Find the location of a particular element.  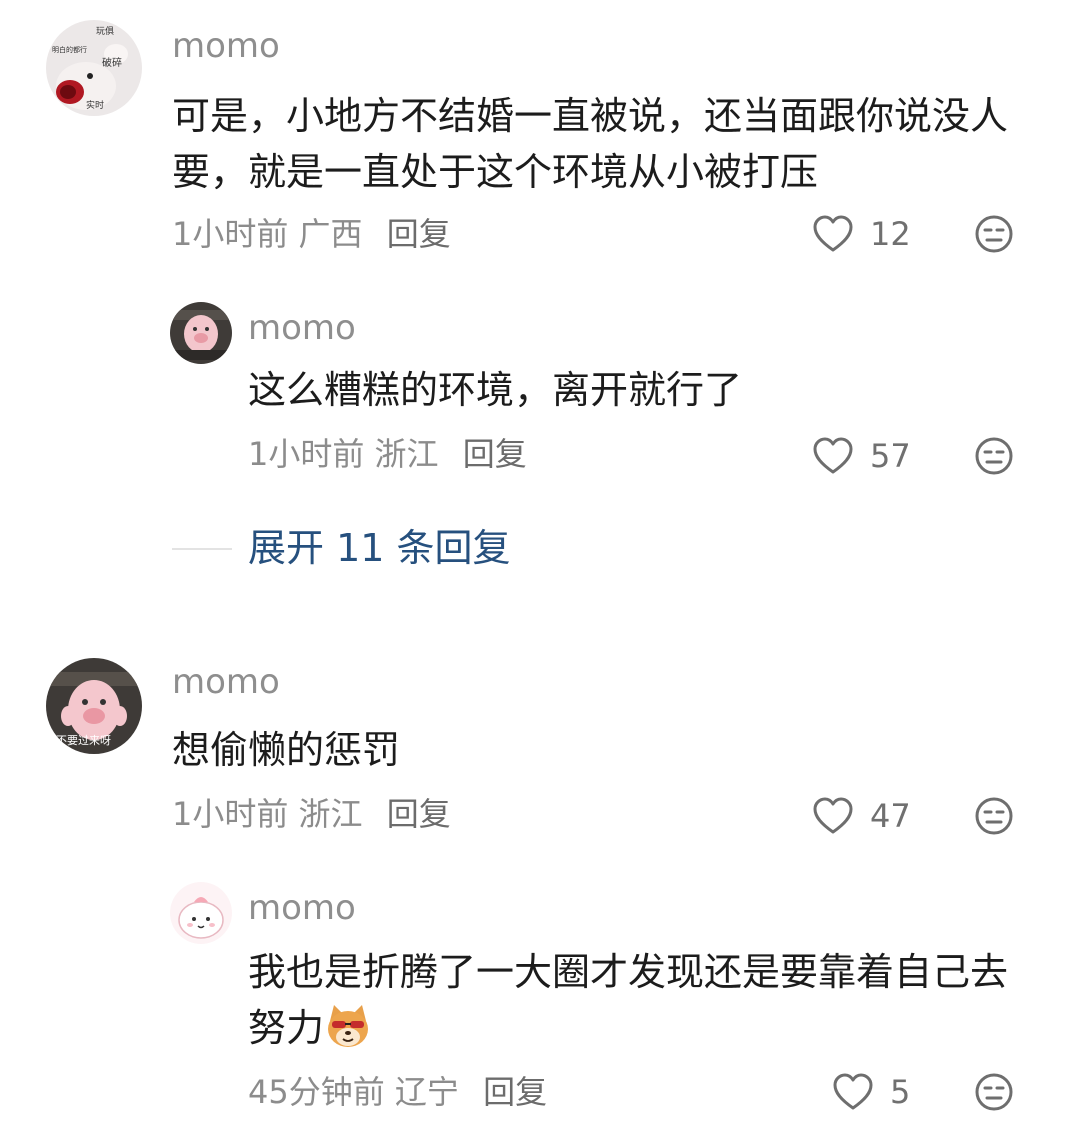

like-count: 12 is located at coordinates (890, 234).